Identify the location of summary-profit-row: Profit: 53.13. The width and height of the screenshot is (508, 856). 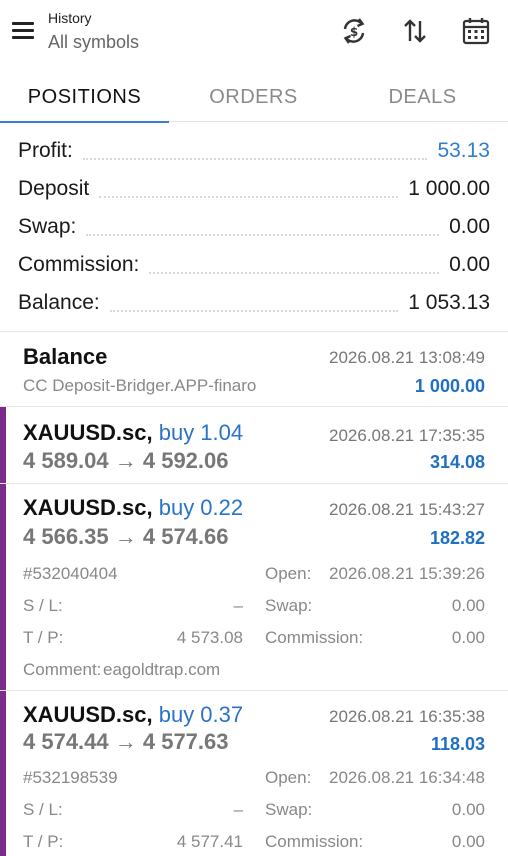
(254, 151).